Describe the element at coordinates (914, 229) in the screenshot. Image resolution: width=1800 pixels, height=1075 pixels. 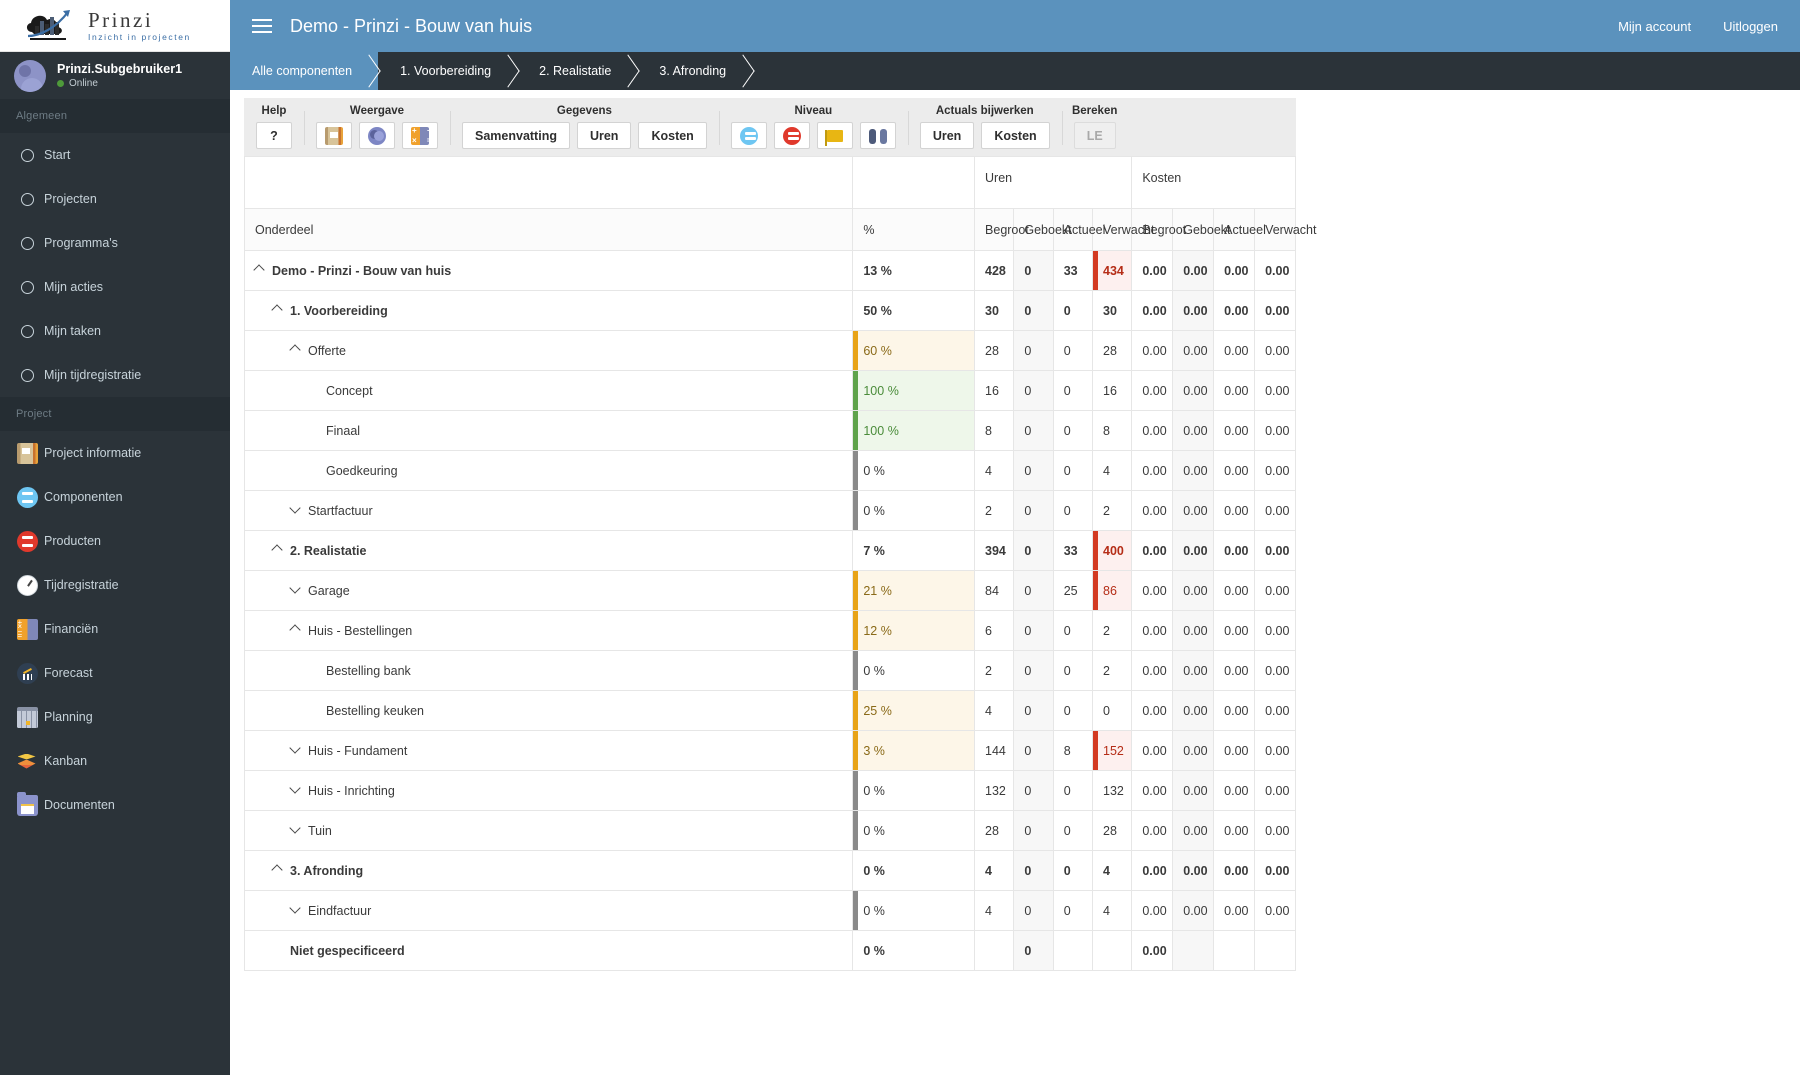
I see `column-header--1: %` at that location.